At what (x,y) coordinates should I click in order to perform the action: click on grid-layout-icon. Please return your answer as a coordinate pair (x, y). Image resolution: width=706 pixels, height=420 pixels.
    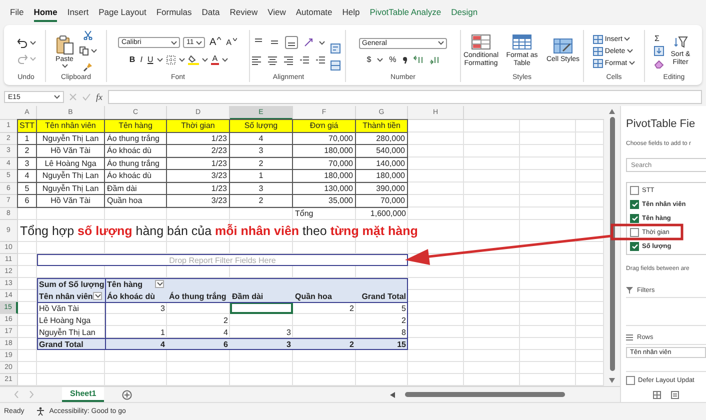
    Looking at the image, I should click on (657, 395).